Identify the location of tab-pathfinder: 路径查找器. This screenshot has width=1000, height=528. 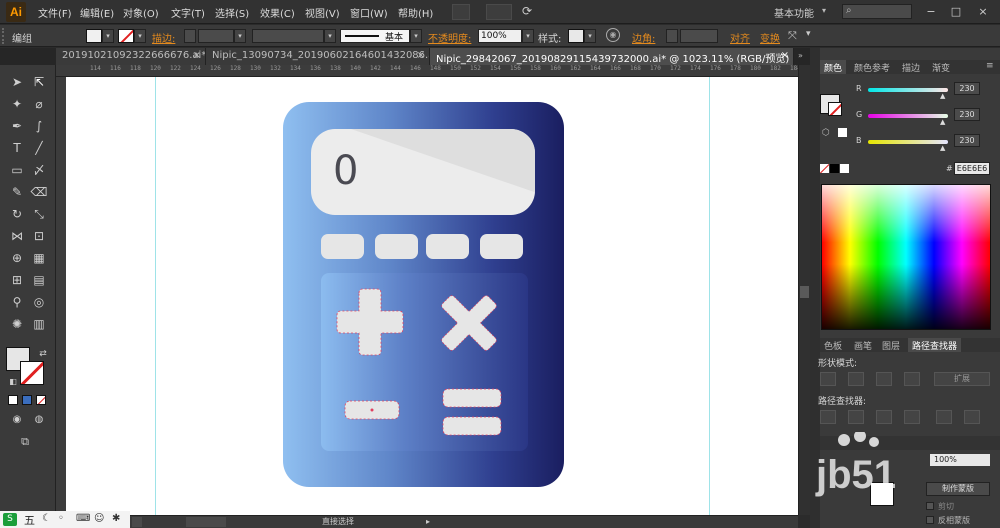
(935, 345).